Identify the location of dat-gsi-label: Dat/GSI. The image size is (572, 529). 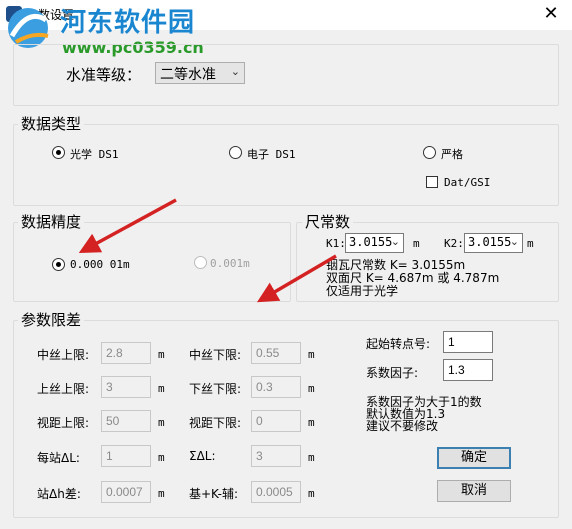
(467, 182).